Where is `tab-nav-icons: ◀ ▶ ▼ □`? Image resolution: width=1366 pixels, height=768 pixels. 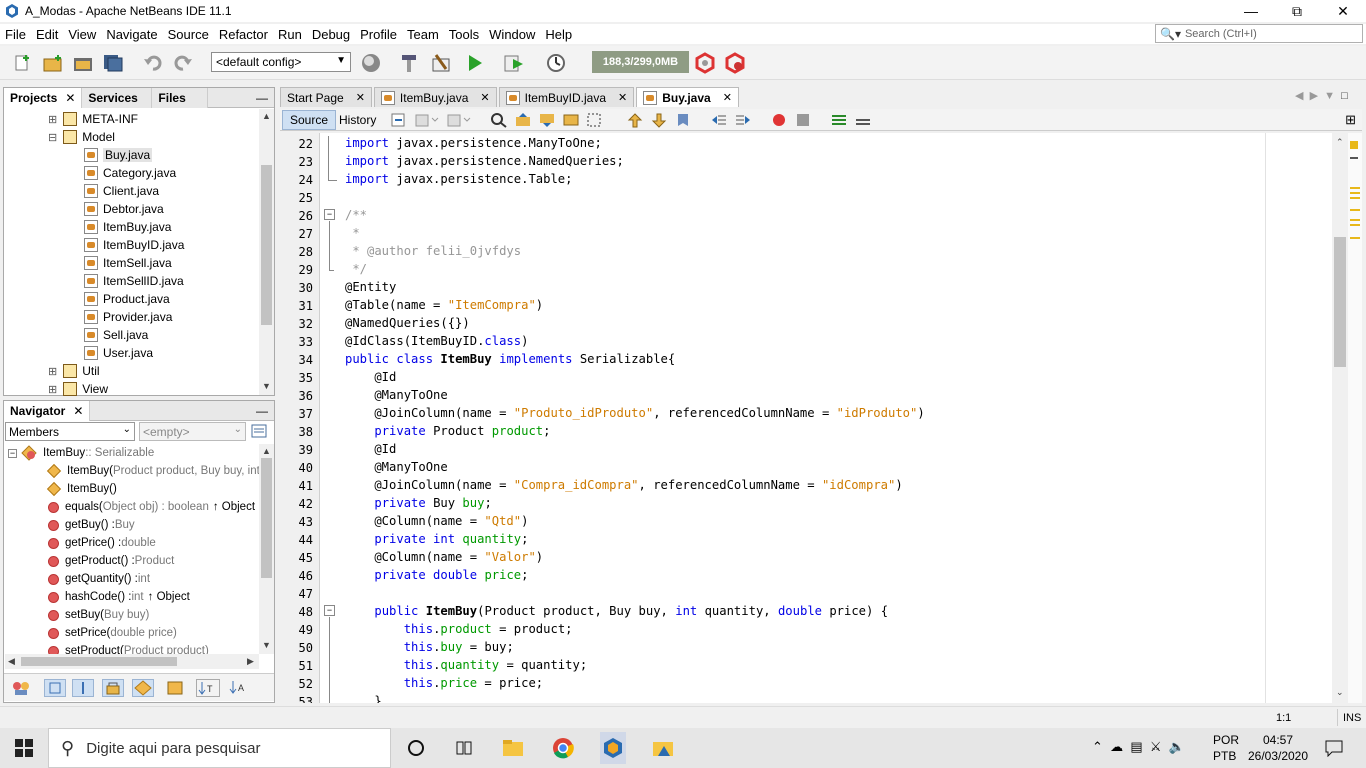
tab-nav-icons: ◀ ▶ ▼ □ is located at coordinates (1321, 95).